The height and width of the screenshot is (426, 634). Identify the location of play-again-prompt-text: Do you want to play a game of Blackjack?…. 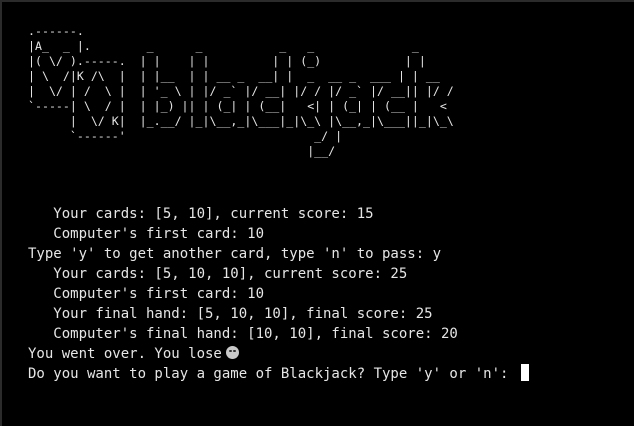
(272, 374).